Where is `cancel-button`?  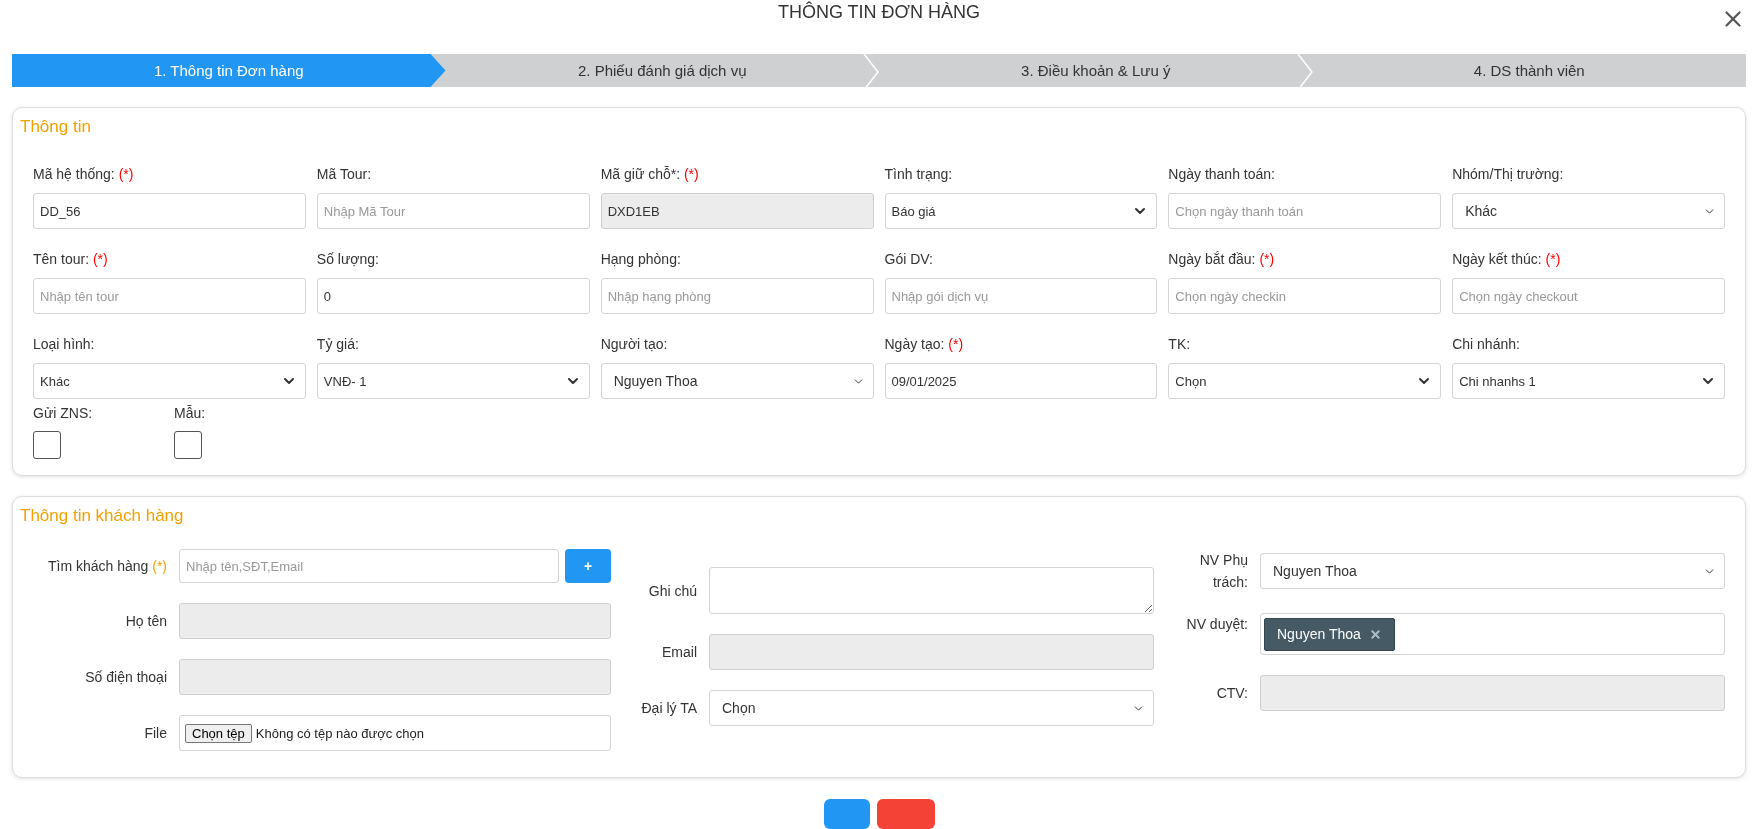
cancel-button is located at coordinates (905, 814).